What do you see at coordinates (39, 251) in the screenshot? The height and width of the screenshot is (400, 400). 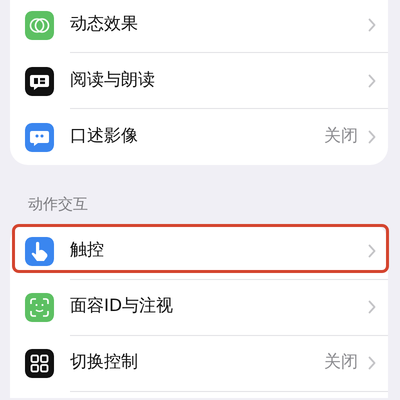 I see `hand-icon` at bounding box center [39, 251].